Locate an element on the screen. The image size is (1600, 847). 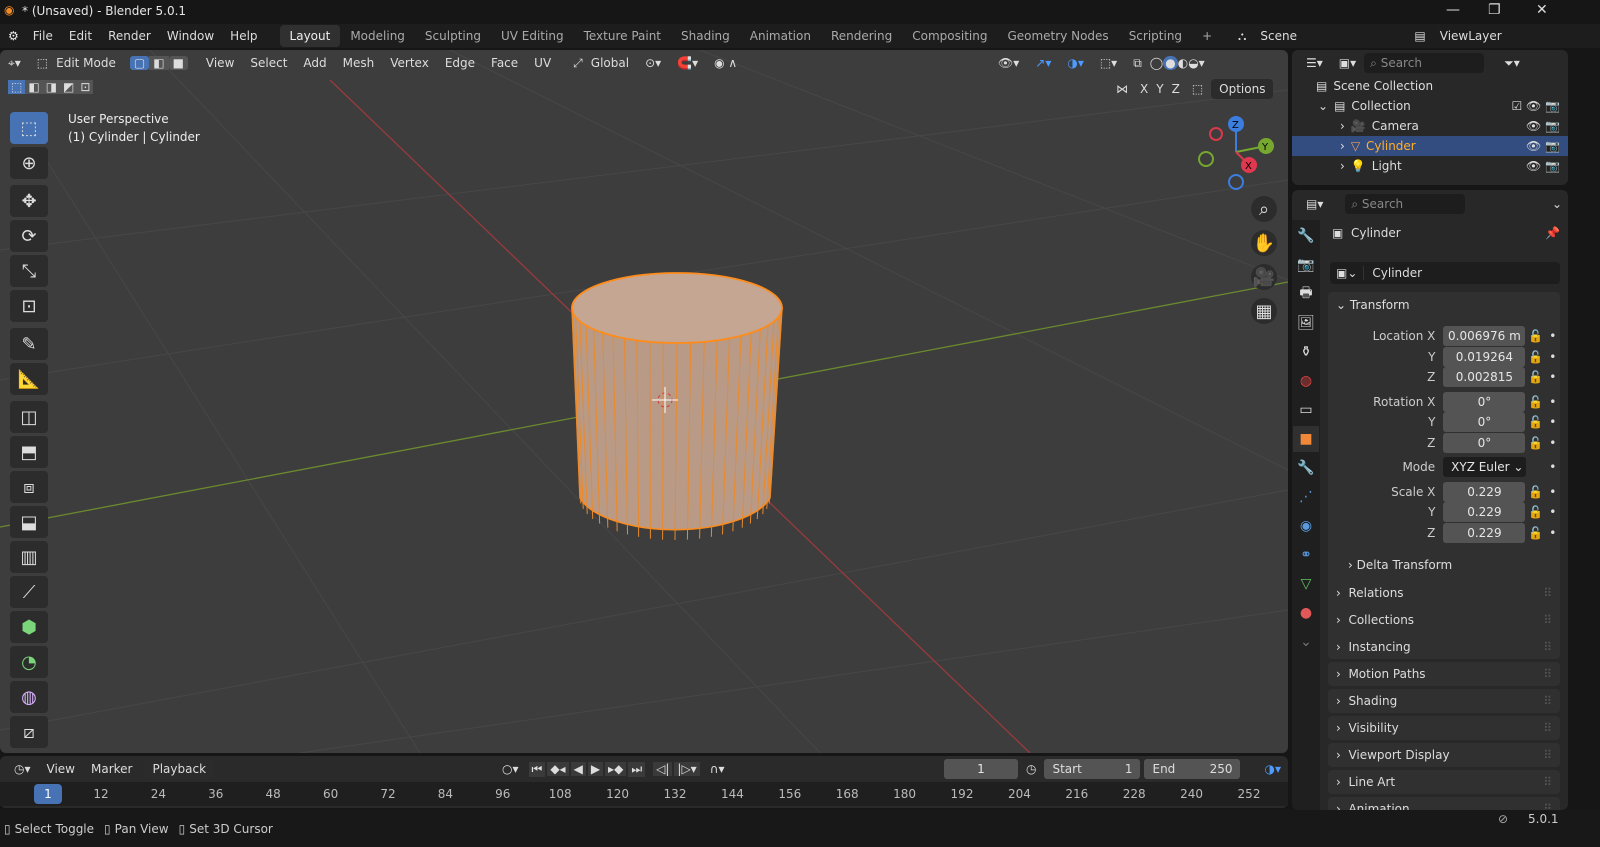
menu-window: Window is located at coordinates (190, 36).